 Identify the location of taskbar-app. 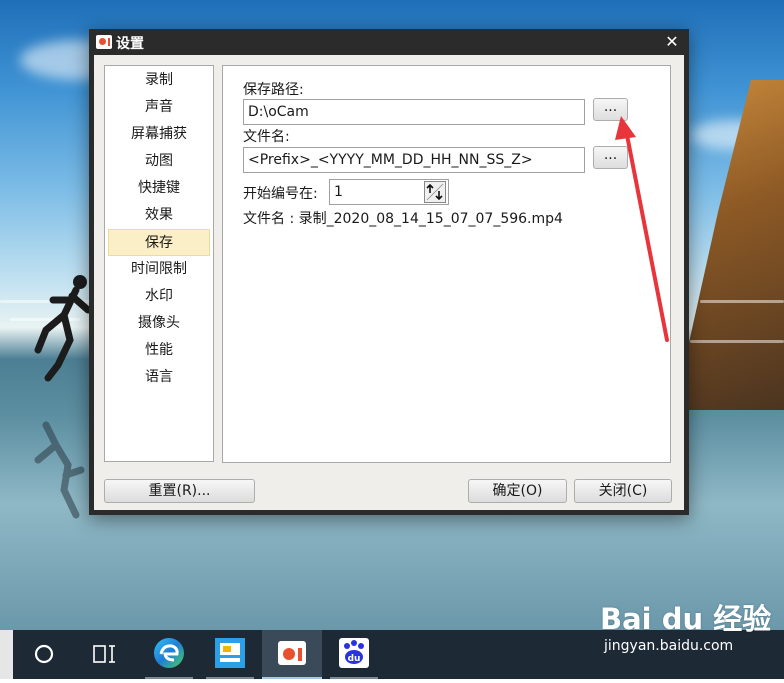
(230, 654).